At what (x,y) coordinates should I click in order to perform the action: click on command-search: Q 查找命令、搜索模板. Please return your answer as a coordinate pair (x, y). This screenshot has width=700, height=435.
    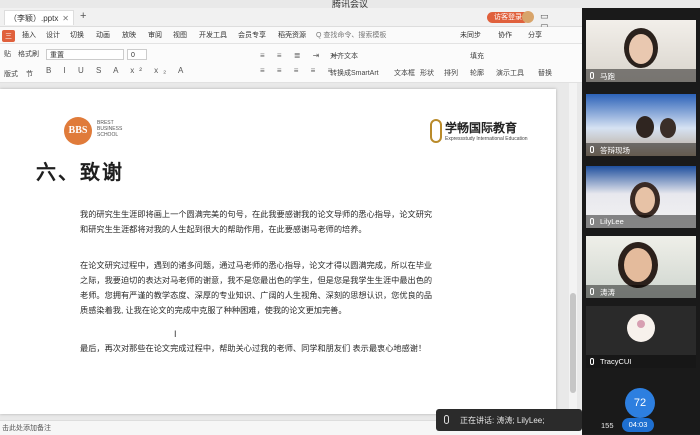
    Looking at the image, I should click on (351, 35).